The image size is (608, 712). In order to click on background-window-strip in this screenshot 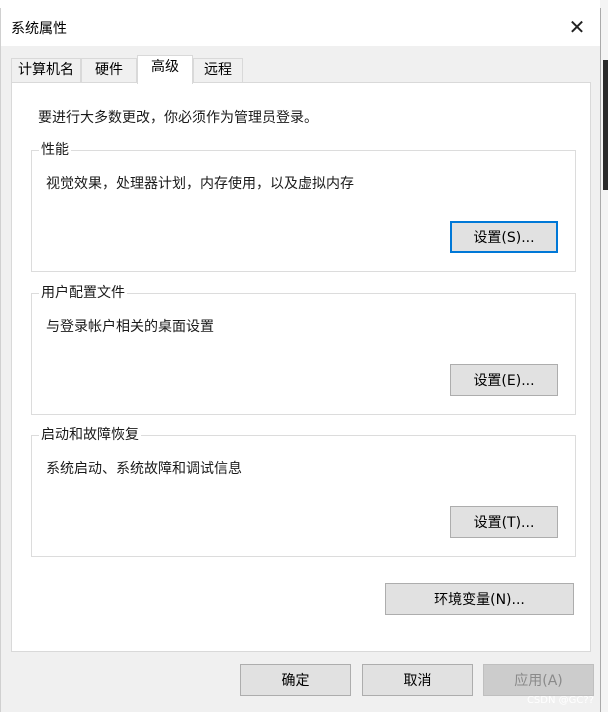, I will do `click(304, 4)`.